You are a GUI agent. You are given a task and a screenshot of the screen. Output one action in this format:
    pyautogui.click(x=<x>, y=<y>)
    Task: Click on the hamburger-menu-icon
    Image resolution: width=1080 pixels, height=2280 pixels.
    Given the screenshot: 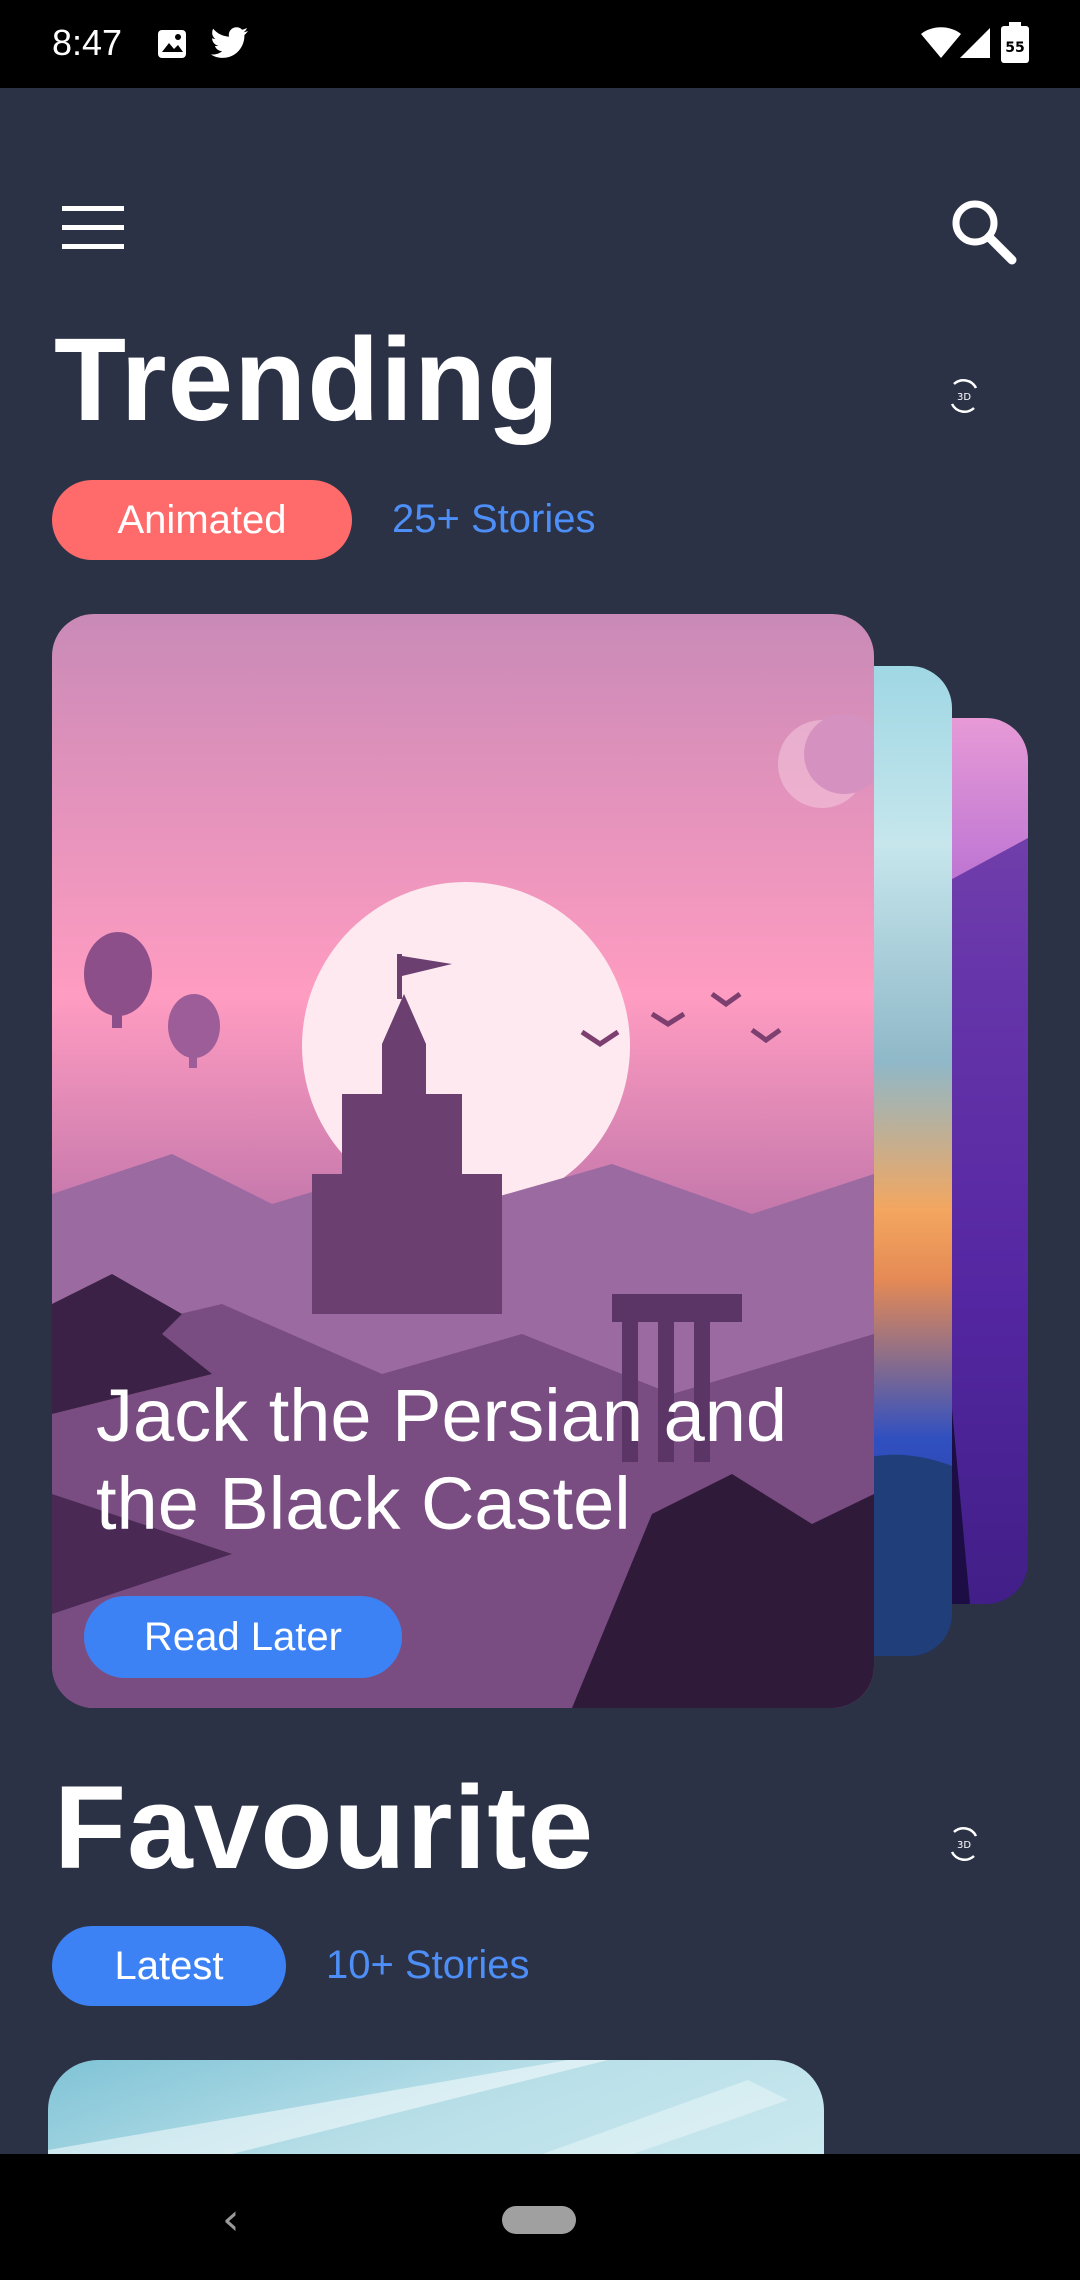 What is the action you would take?
    pyautogui.click(x=94, y=228)
    